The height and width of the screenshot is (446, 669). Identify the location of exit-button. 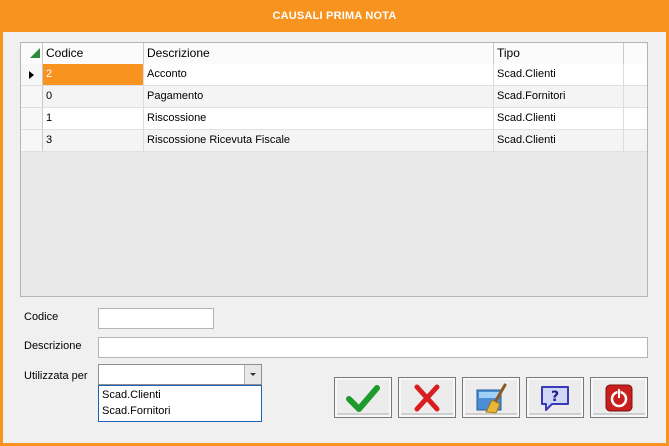
(619, 397).